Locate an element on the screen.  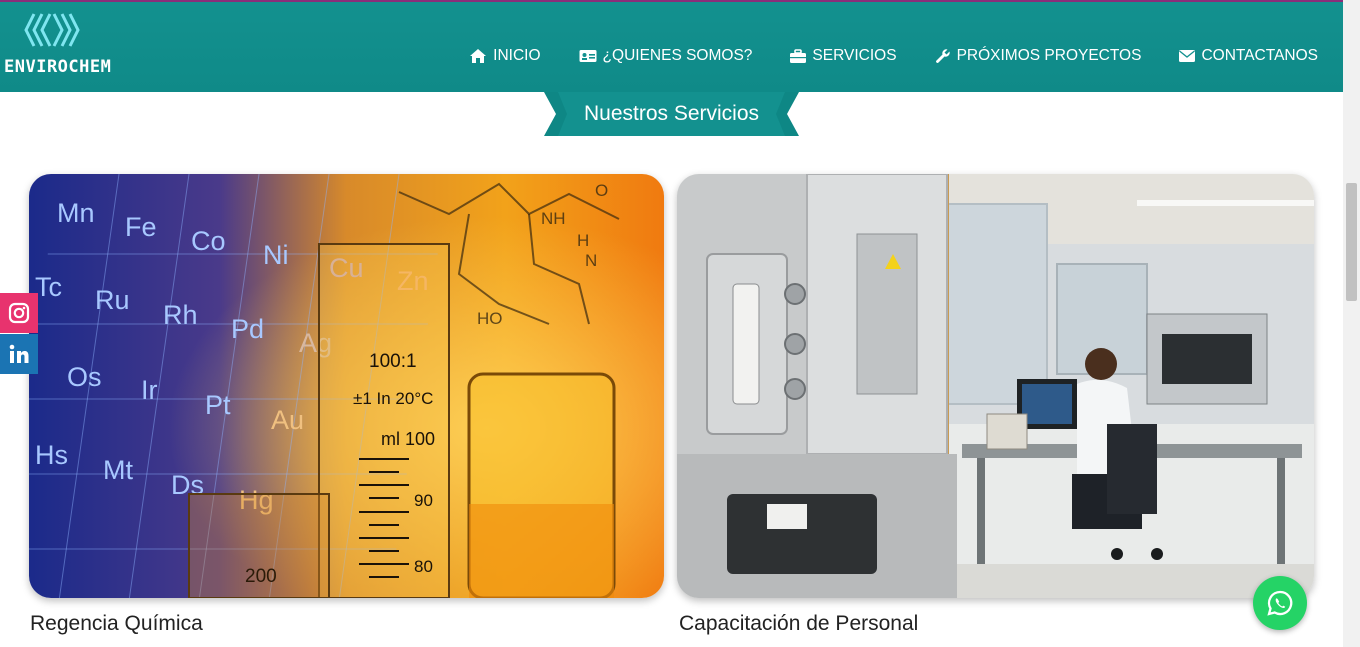
cylinder-label: ml 100 is located at coordinates (408, 439).